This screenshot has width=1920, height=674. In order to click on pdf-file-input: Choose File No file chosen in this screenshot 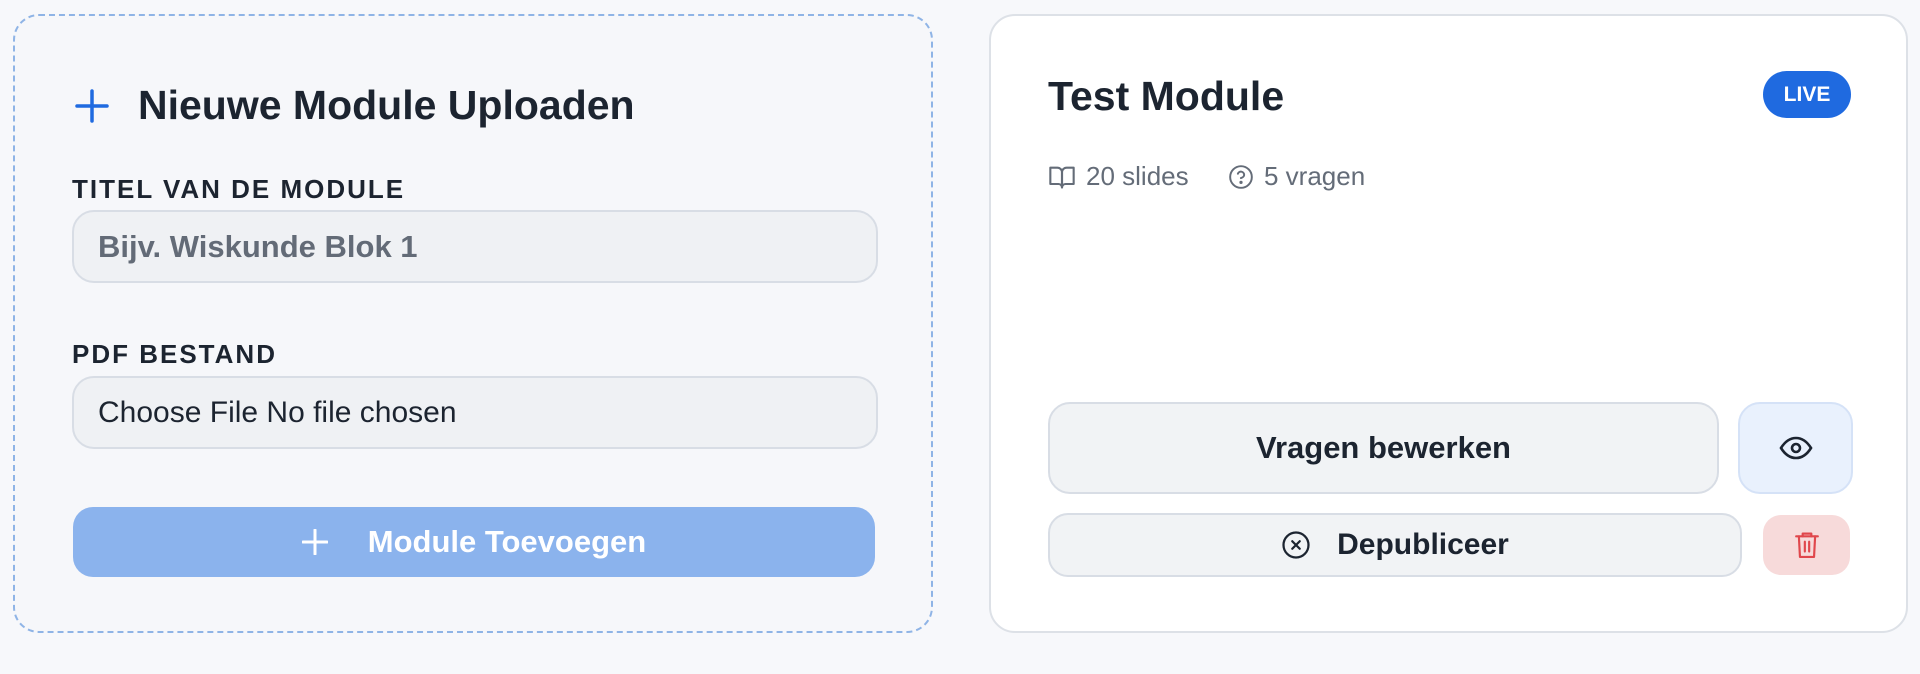, I will do `click(475, 412)`.